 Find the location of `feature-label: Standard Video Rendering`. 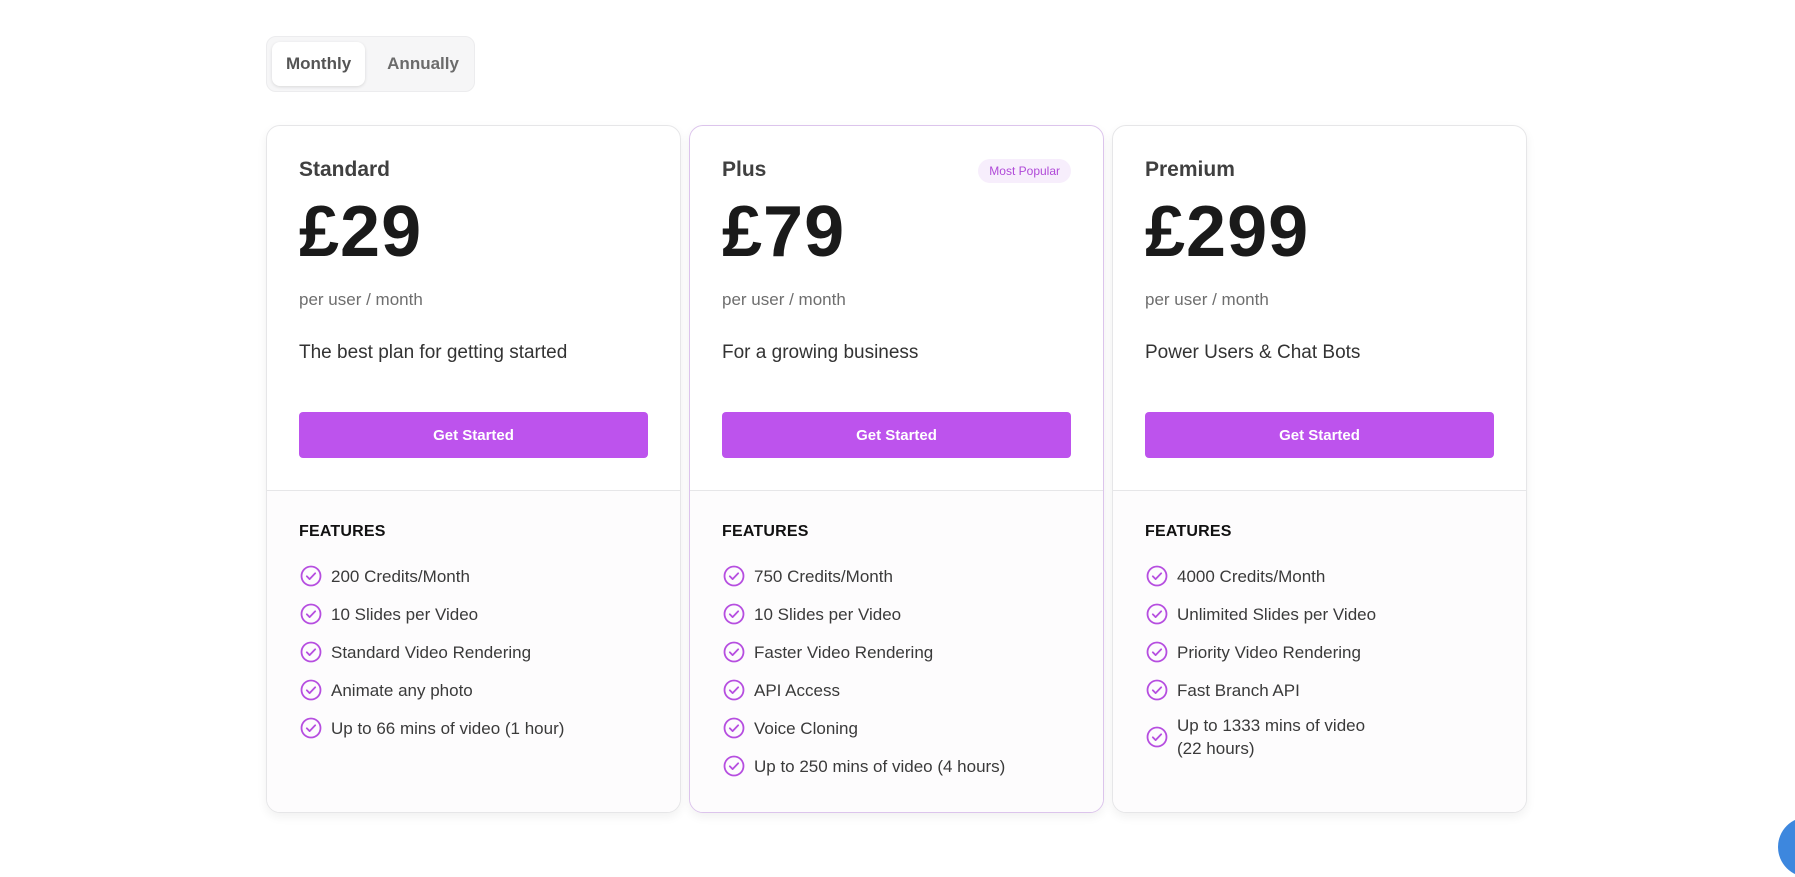

feature-label: Standard Video Rendering is located at coordinates (431, 652).